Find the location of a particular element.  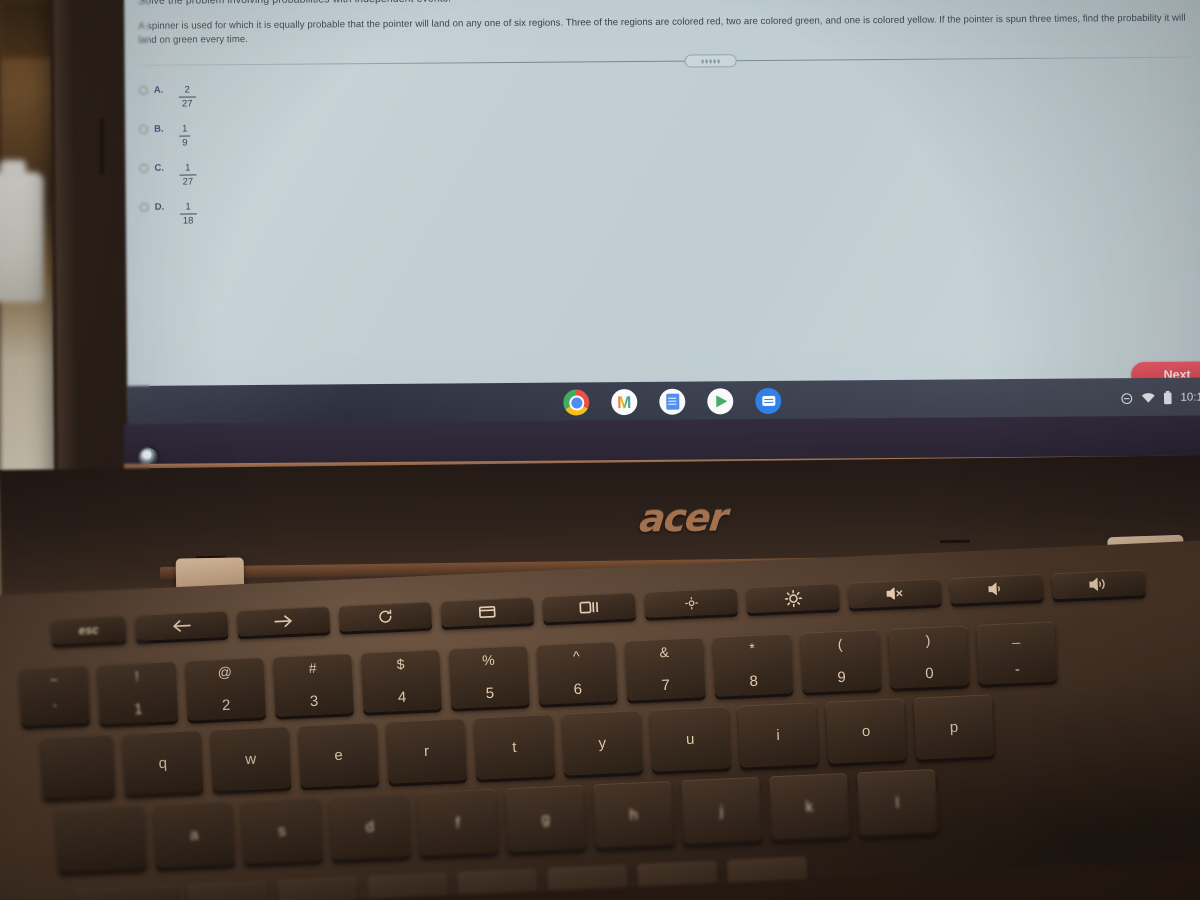

key-p: p is located at coordinates (954, 727).